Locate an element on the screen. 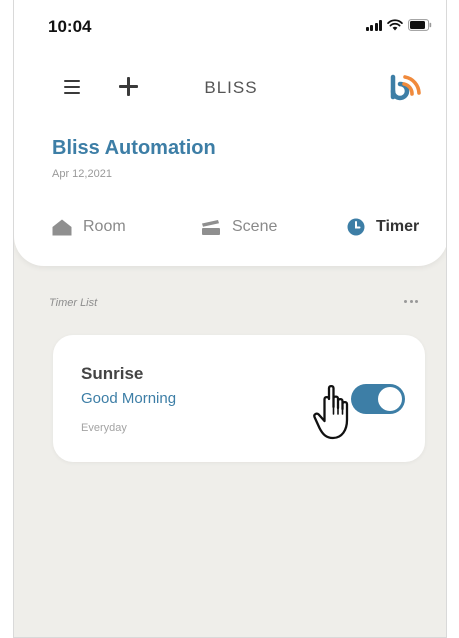  tab-room-label: Room is located at coordinates (104, 226).